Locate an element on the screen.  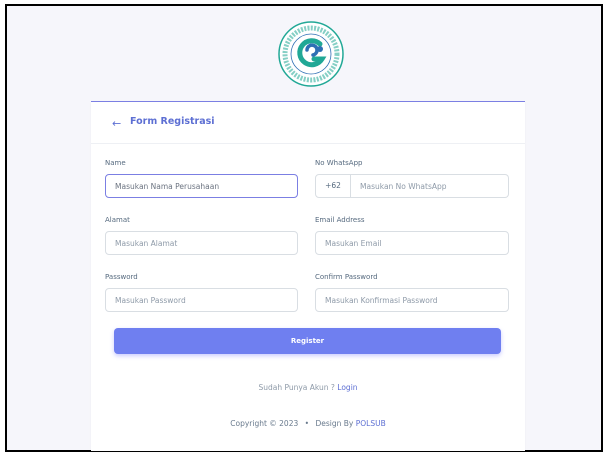
email-label: Email Address is located at coordinates (340, 220).